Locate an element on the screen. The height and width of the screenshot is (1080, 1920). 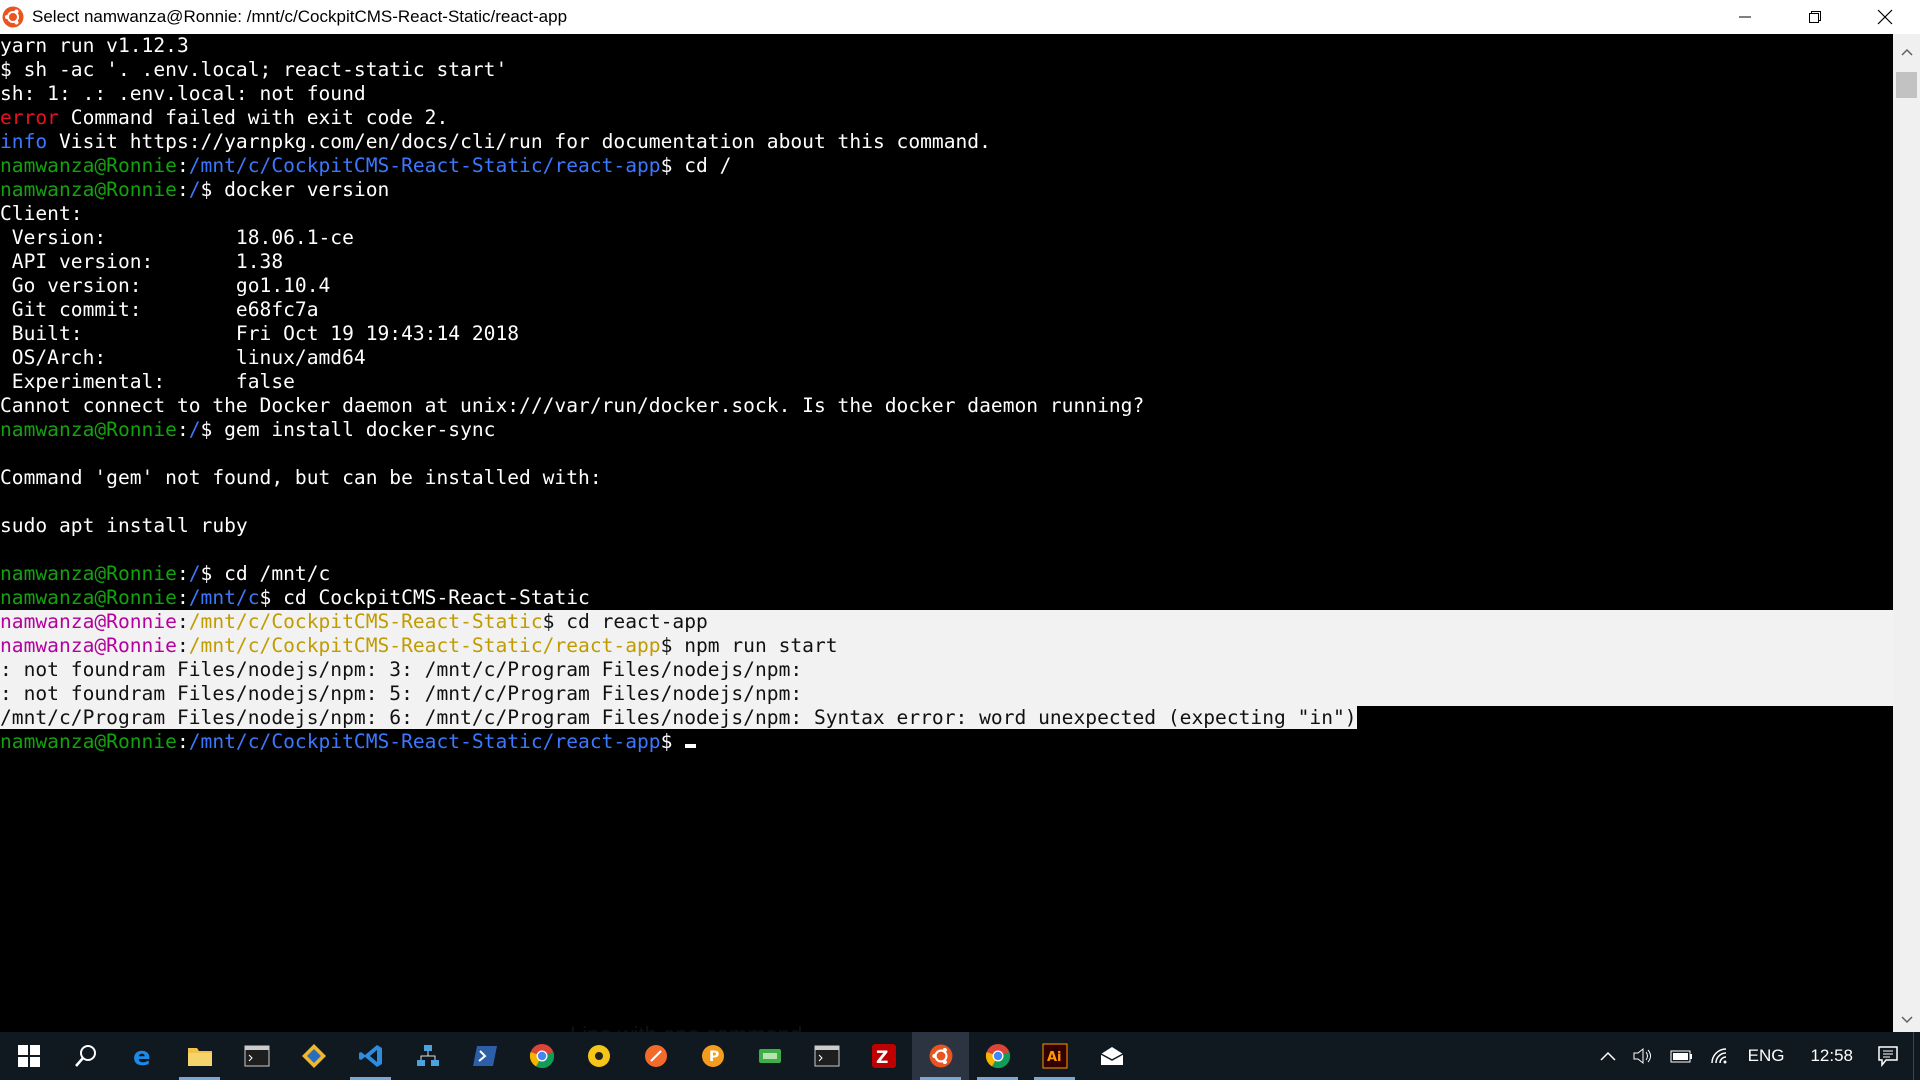
network-app-button is located at coordinates (427, 1056).